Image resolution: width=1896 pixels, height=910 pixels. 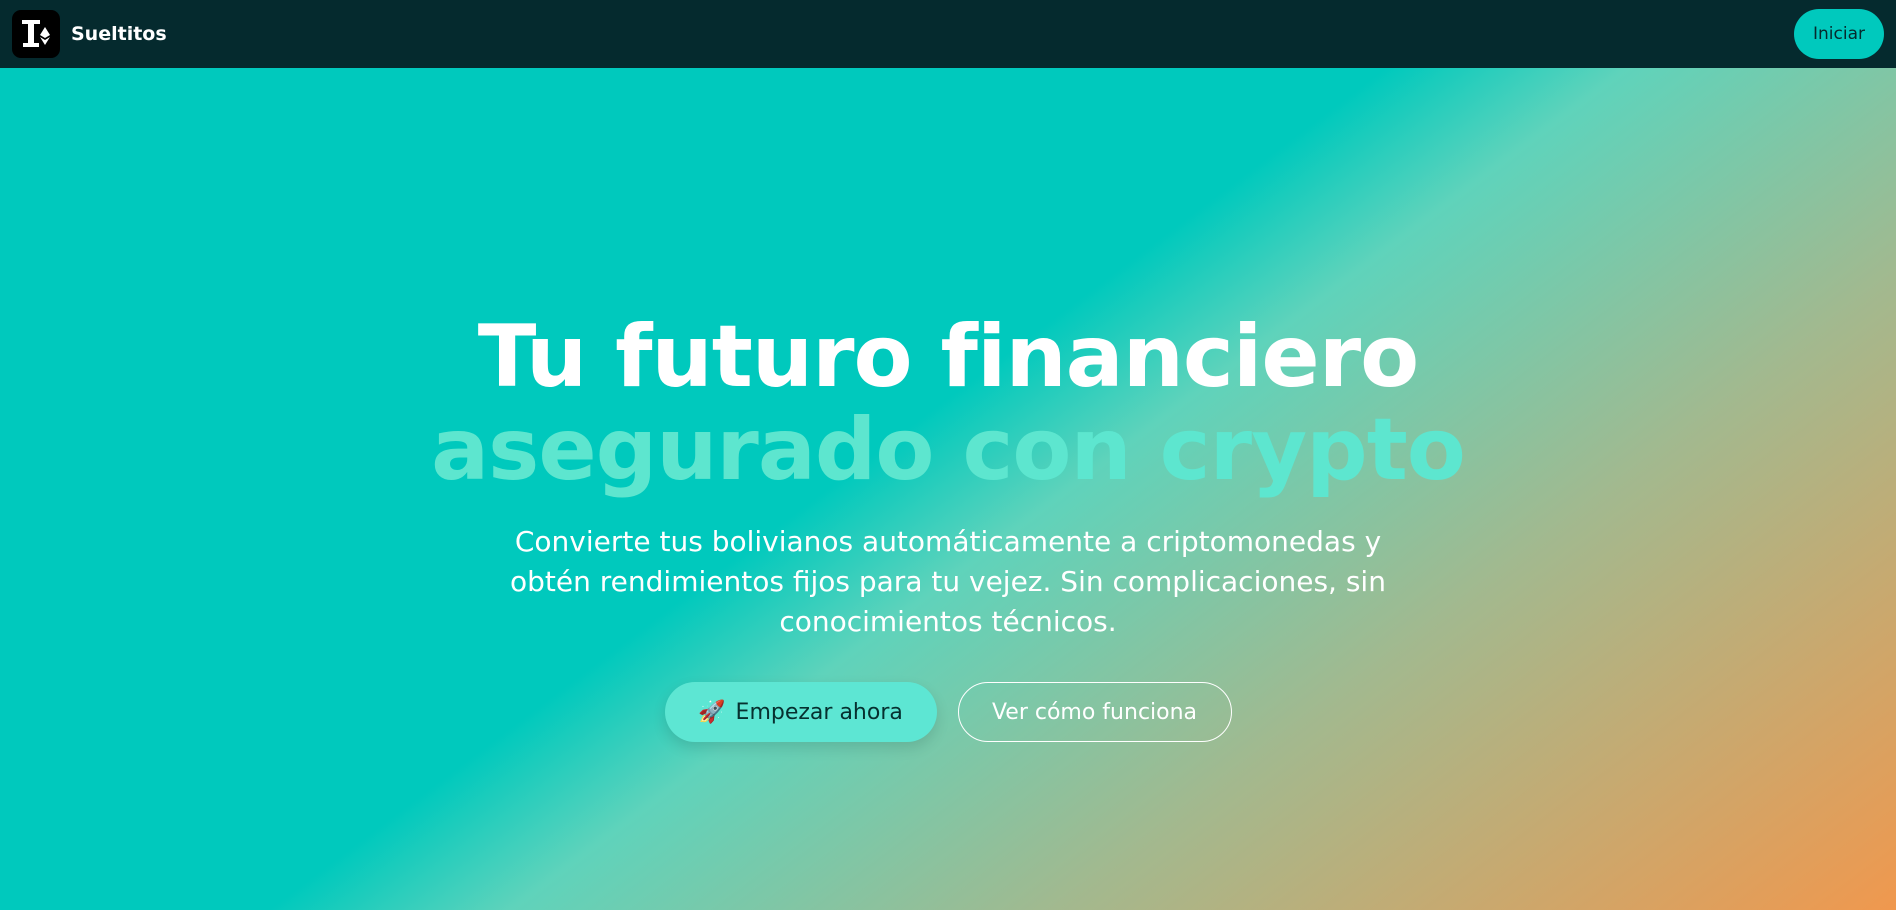 What do you see at coordinates (948, 357) in the screenshot?
I see `hero-title-line1: Tu futuro financiero` at bounding box center [948, 357].